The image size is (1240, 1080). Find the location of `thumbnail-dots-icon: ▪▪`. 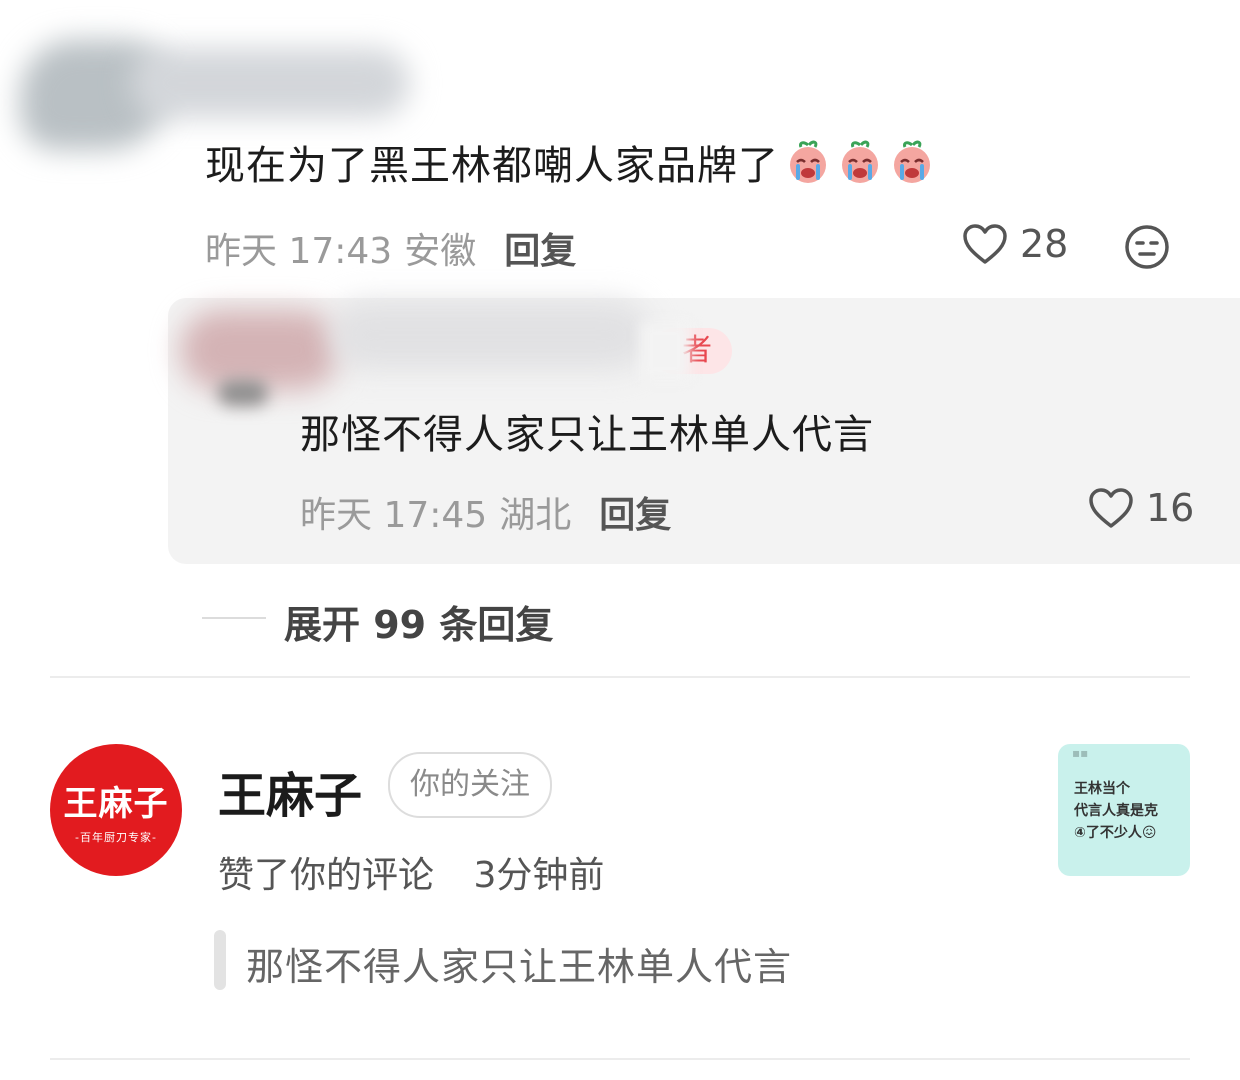

thumbnail-dots-icon: ▪▪ is located at coordinates (1080, 753).